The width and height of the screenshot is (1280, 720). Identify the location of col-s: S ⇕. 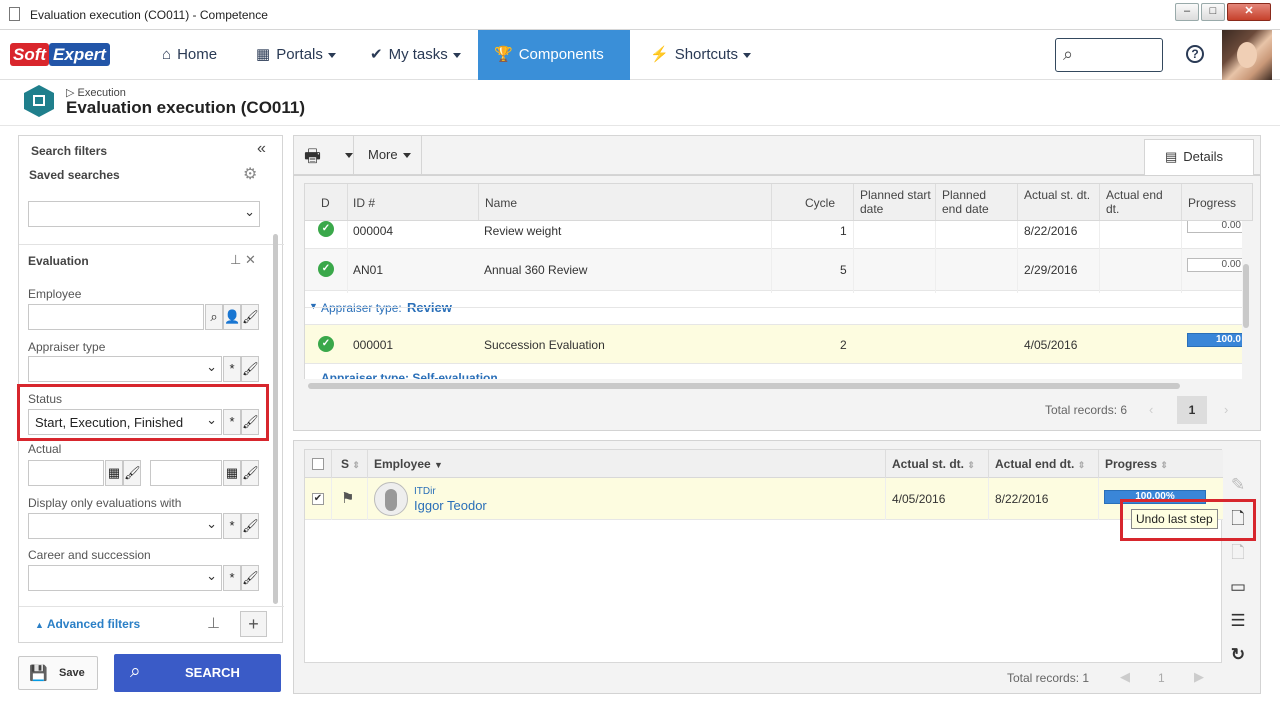
(350, 464).